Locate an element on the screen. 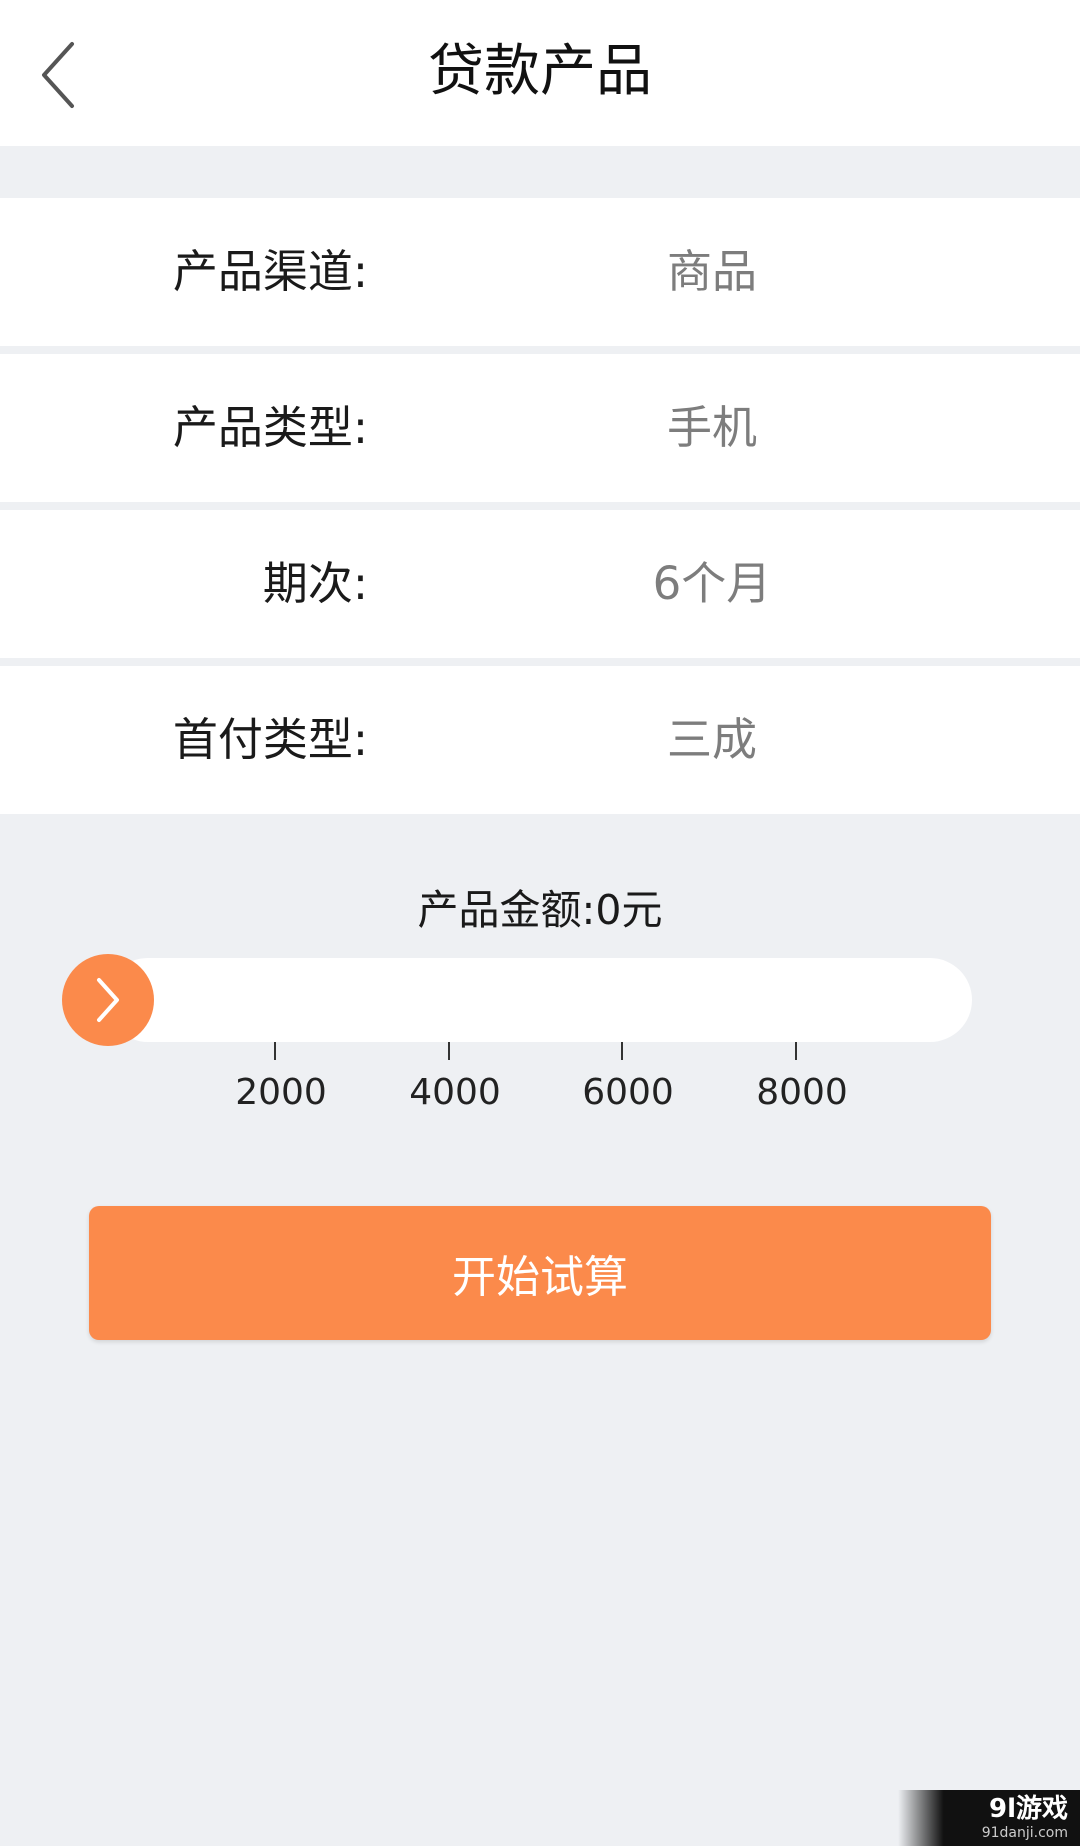 The width and height of the screenshot is (1080, 1846). watermark: 9l游戏 91danji.com is located at coordinates (989, 1818).